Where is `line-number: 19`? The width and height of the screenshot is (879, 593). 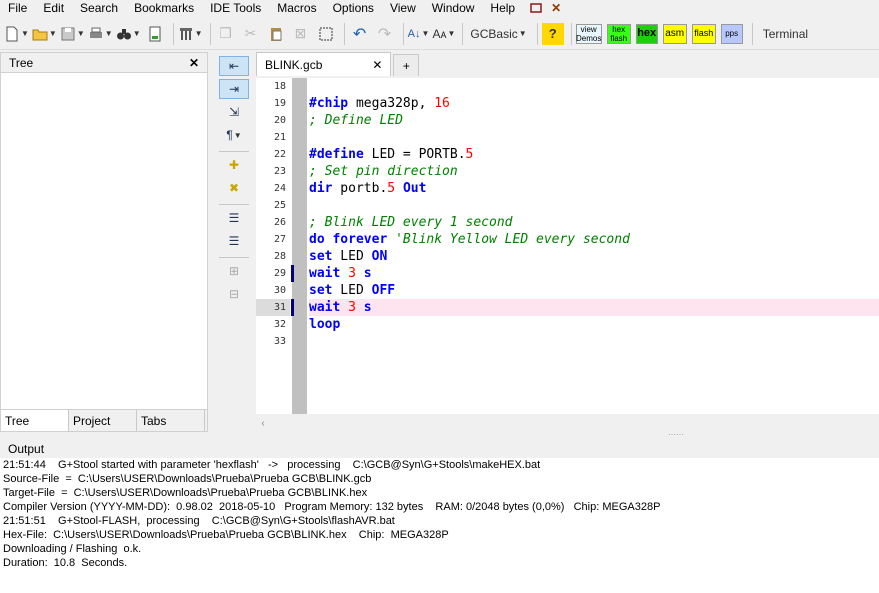 line-number: 19 is located at coordinates (279, 103).